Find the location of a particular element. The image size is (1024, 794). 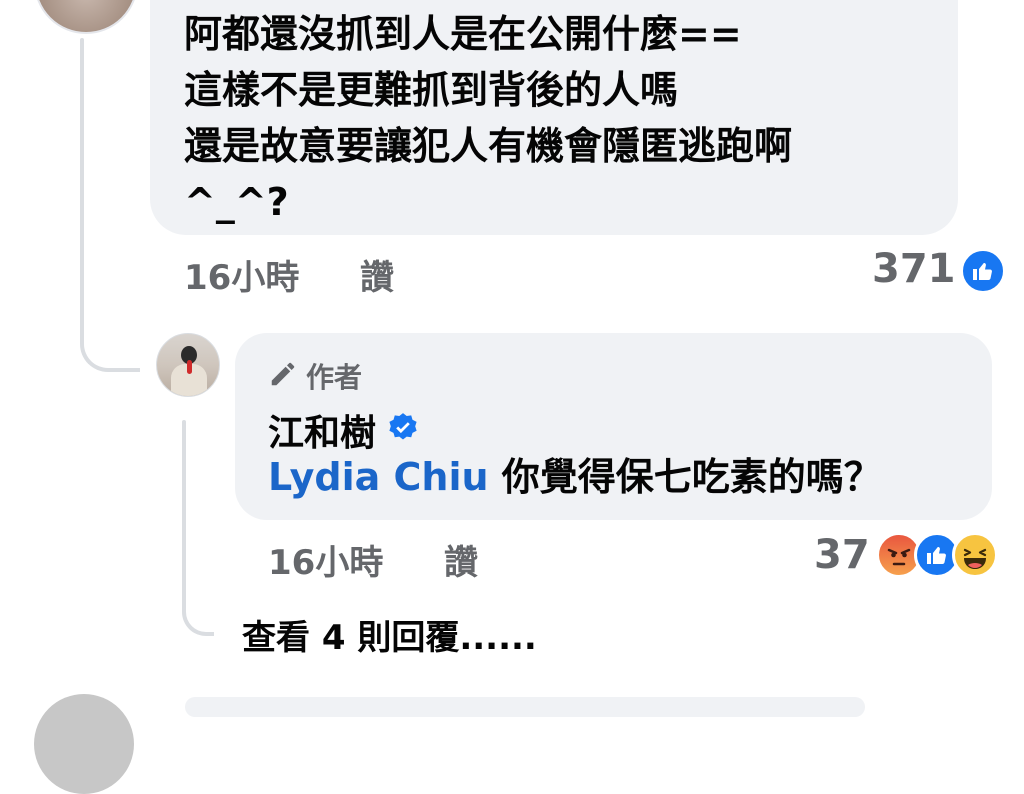

reply-thread-line is located at coordinates (184, 505).